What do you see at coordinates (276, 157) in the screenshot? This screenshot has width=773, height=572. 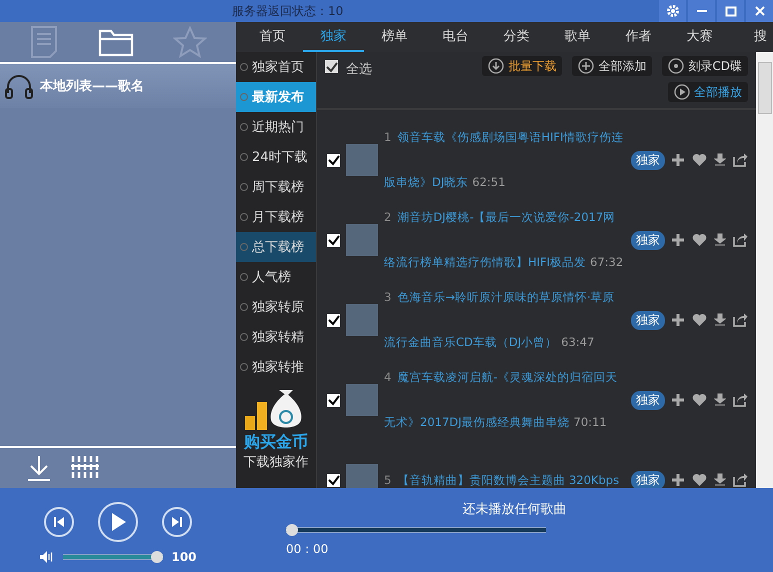 I see `category-item: 24时下载` at bounding box center [276, 157].